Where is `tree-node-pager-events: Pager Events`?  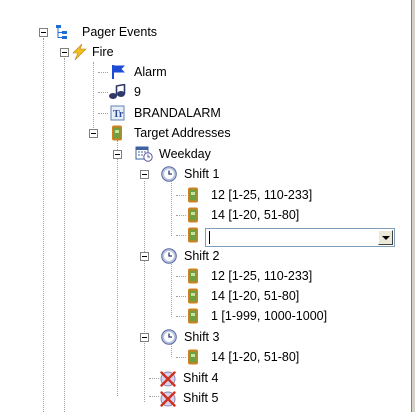 tree-node-pager-events: Pager Events is located at coordinates (129, 32).